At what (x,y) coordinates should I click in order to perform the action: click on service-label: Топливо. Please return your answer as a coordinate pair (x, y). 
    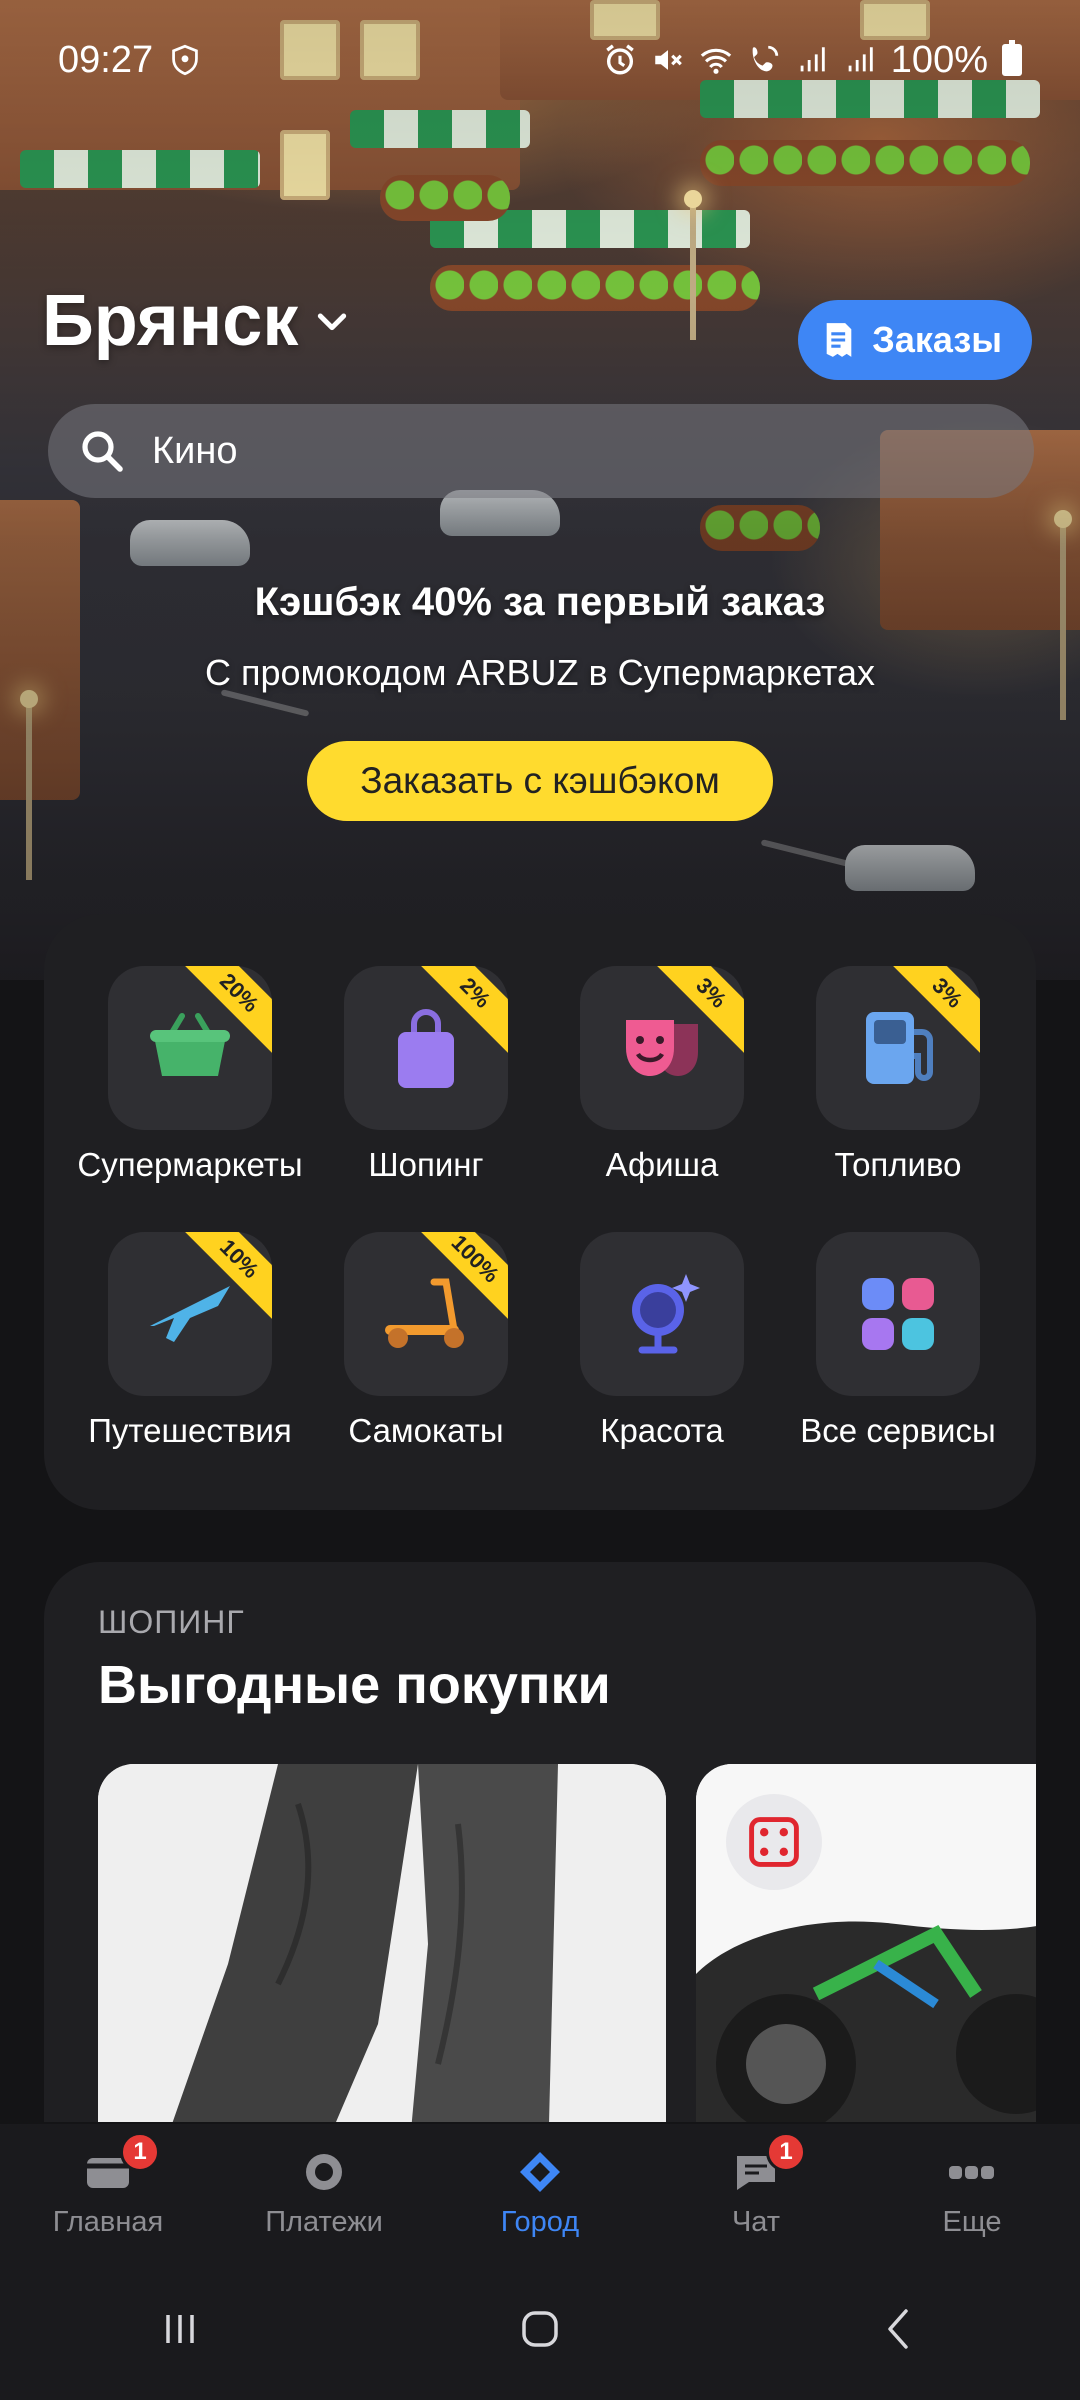
    Looking at the image, I should click on (898, 1164).